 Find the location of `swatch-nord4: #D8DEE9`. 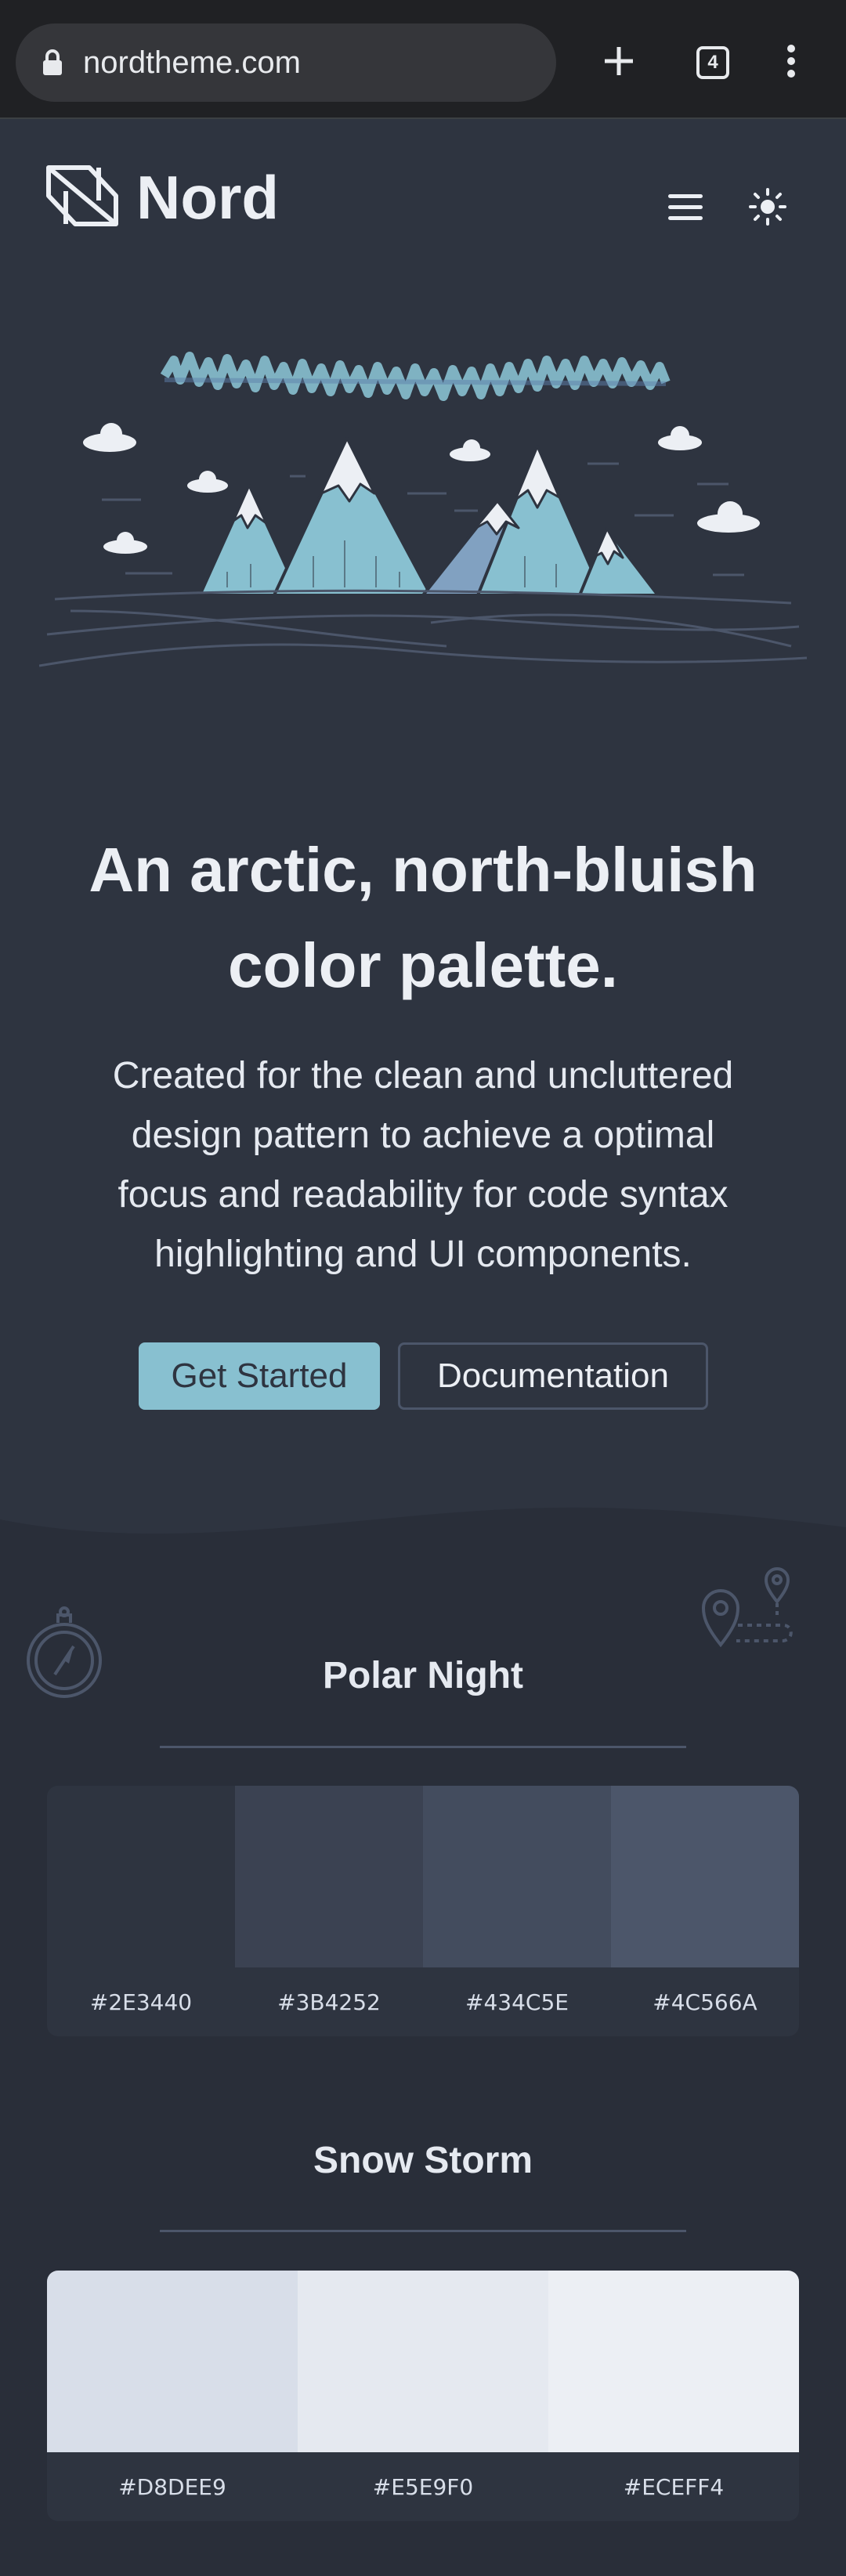

swatch-nord4: #D8DEE9 is located at coordinates (173, 2396).